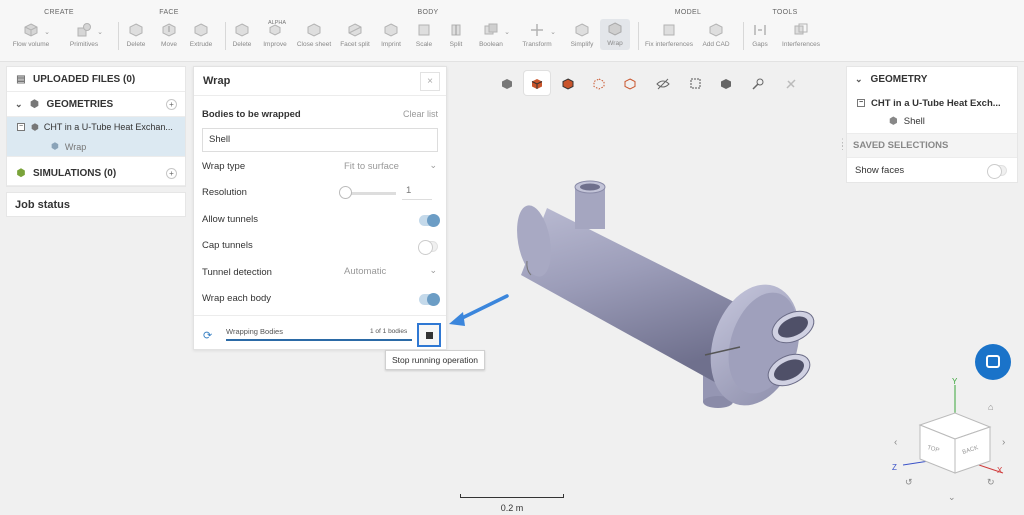  What do you see at coordinates (320, 245) in the screenshot?
I see `cap-tunnels-row: Cap tunnels` at bounding box center [320, 245].